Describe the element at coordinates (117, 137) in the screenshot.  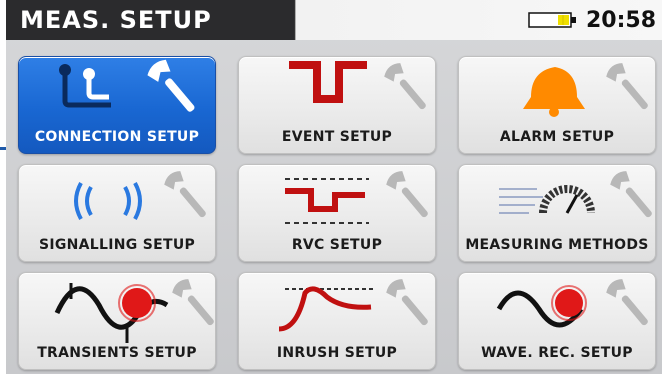
I see `tile-label: CONNECTION SETUP` at that location.